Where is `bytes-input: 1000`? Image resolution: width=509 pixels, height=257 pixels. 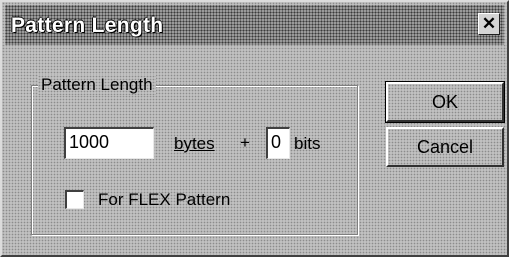
bytes-input: 1000 is located at coordinates (109, 143).